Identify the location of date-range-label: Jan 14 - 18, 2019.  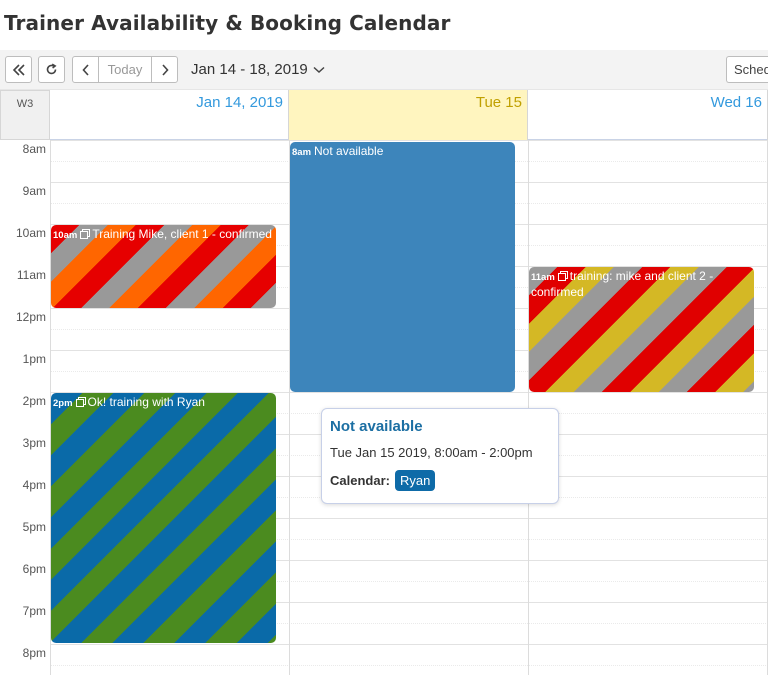
(249, 69).